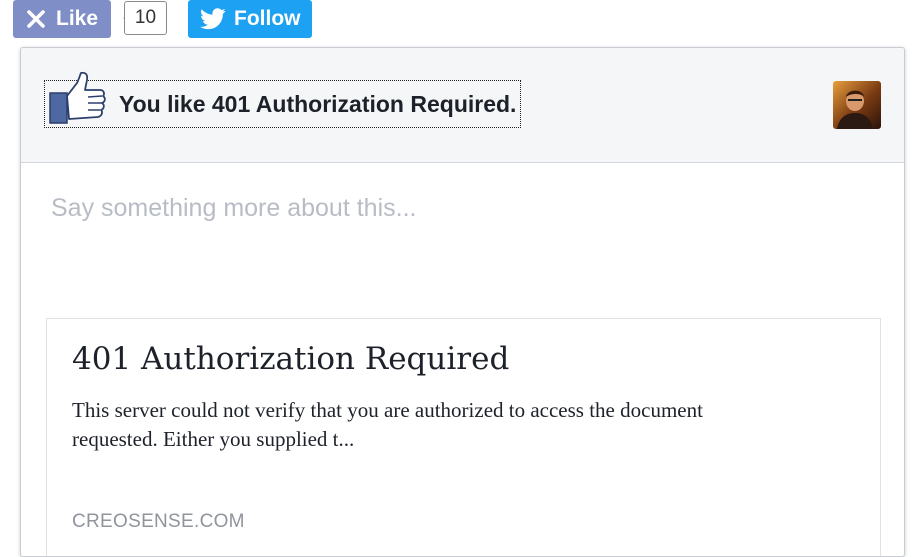  I want to click on preview-title: 401 Authorization Required, so click(291, 359).